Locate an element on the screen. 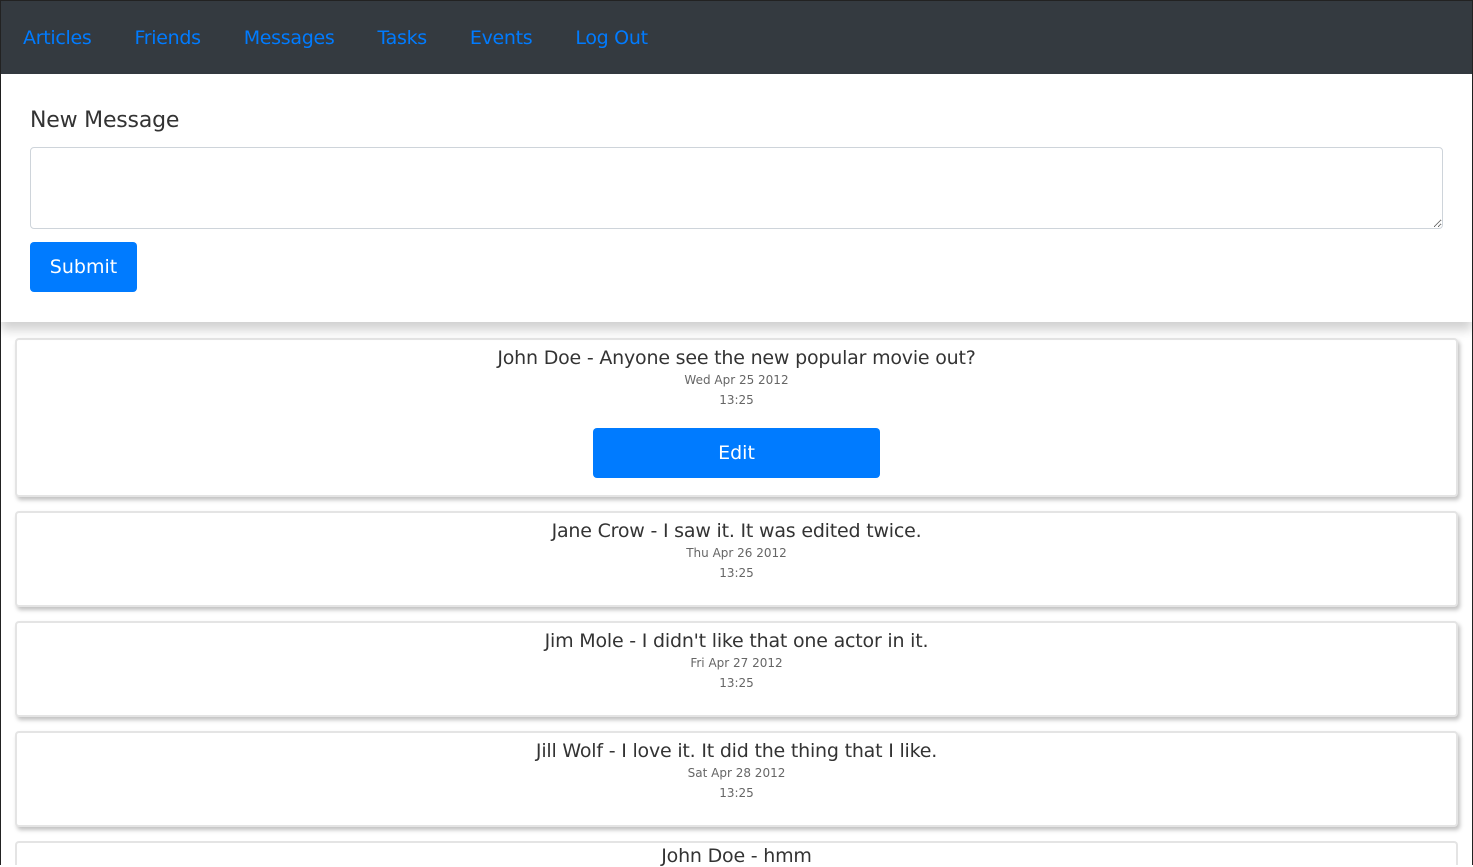 This screenshot has width=1473, height=867. nav-tasks: Tasks is located at coordinates (402, 38).